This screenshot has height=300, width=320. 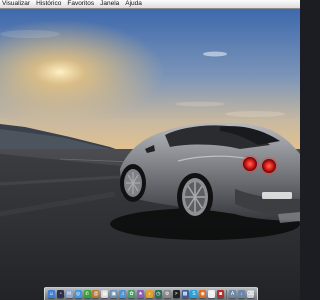 I want to click on dock: ☺ ◔ ✉ ◎ ✆ @ ▦ ▣ ♫ ✿ ★ ♪ ◷ ⚙ > ▩ S ◉ ✎ ◙ A ↓ ⌫, so click(x=151, y=293).